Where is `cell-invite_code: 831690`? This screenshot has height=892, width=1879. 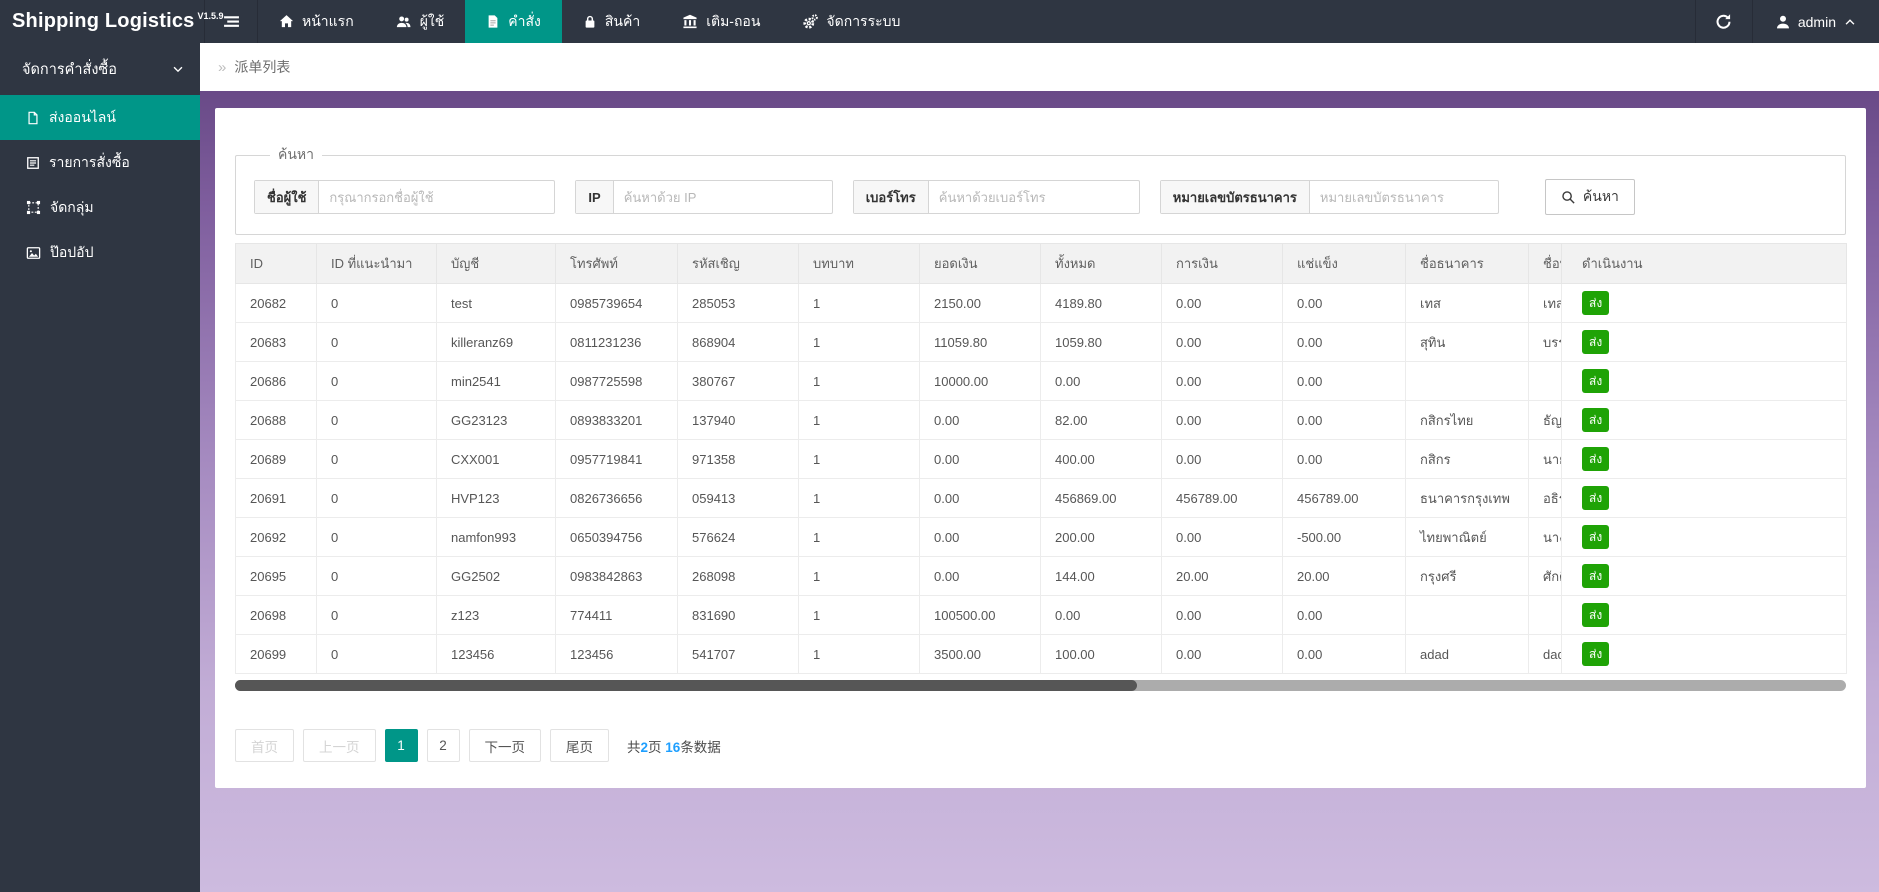
cell-invite_code: 831690 is located at coordinates (738, 615).